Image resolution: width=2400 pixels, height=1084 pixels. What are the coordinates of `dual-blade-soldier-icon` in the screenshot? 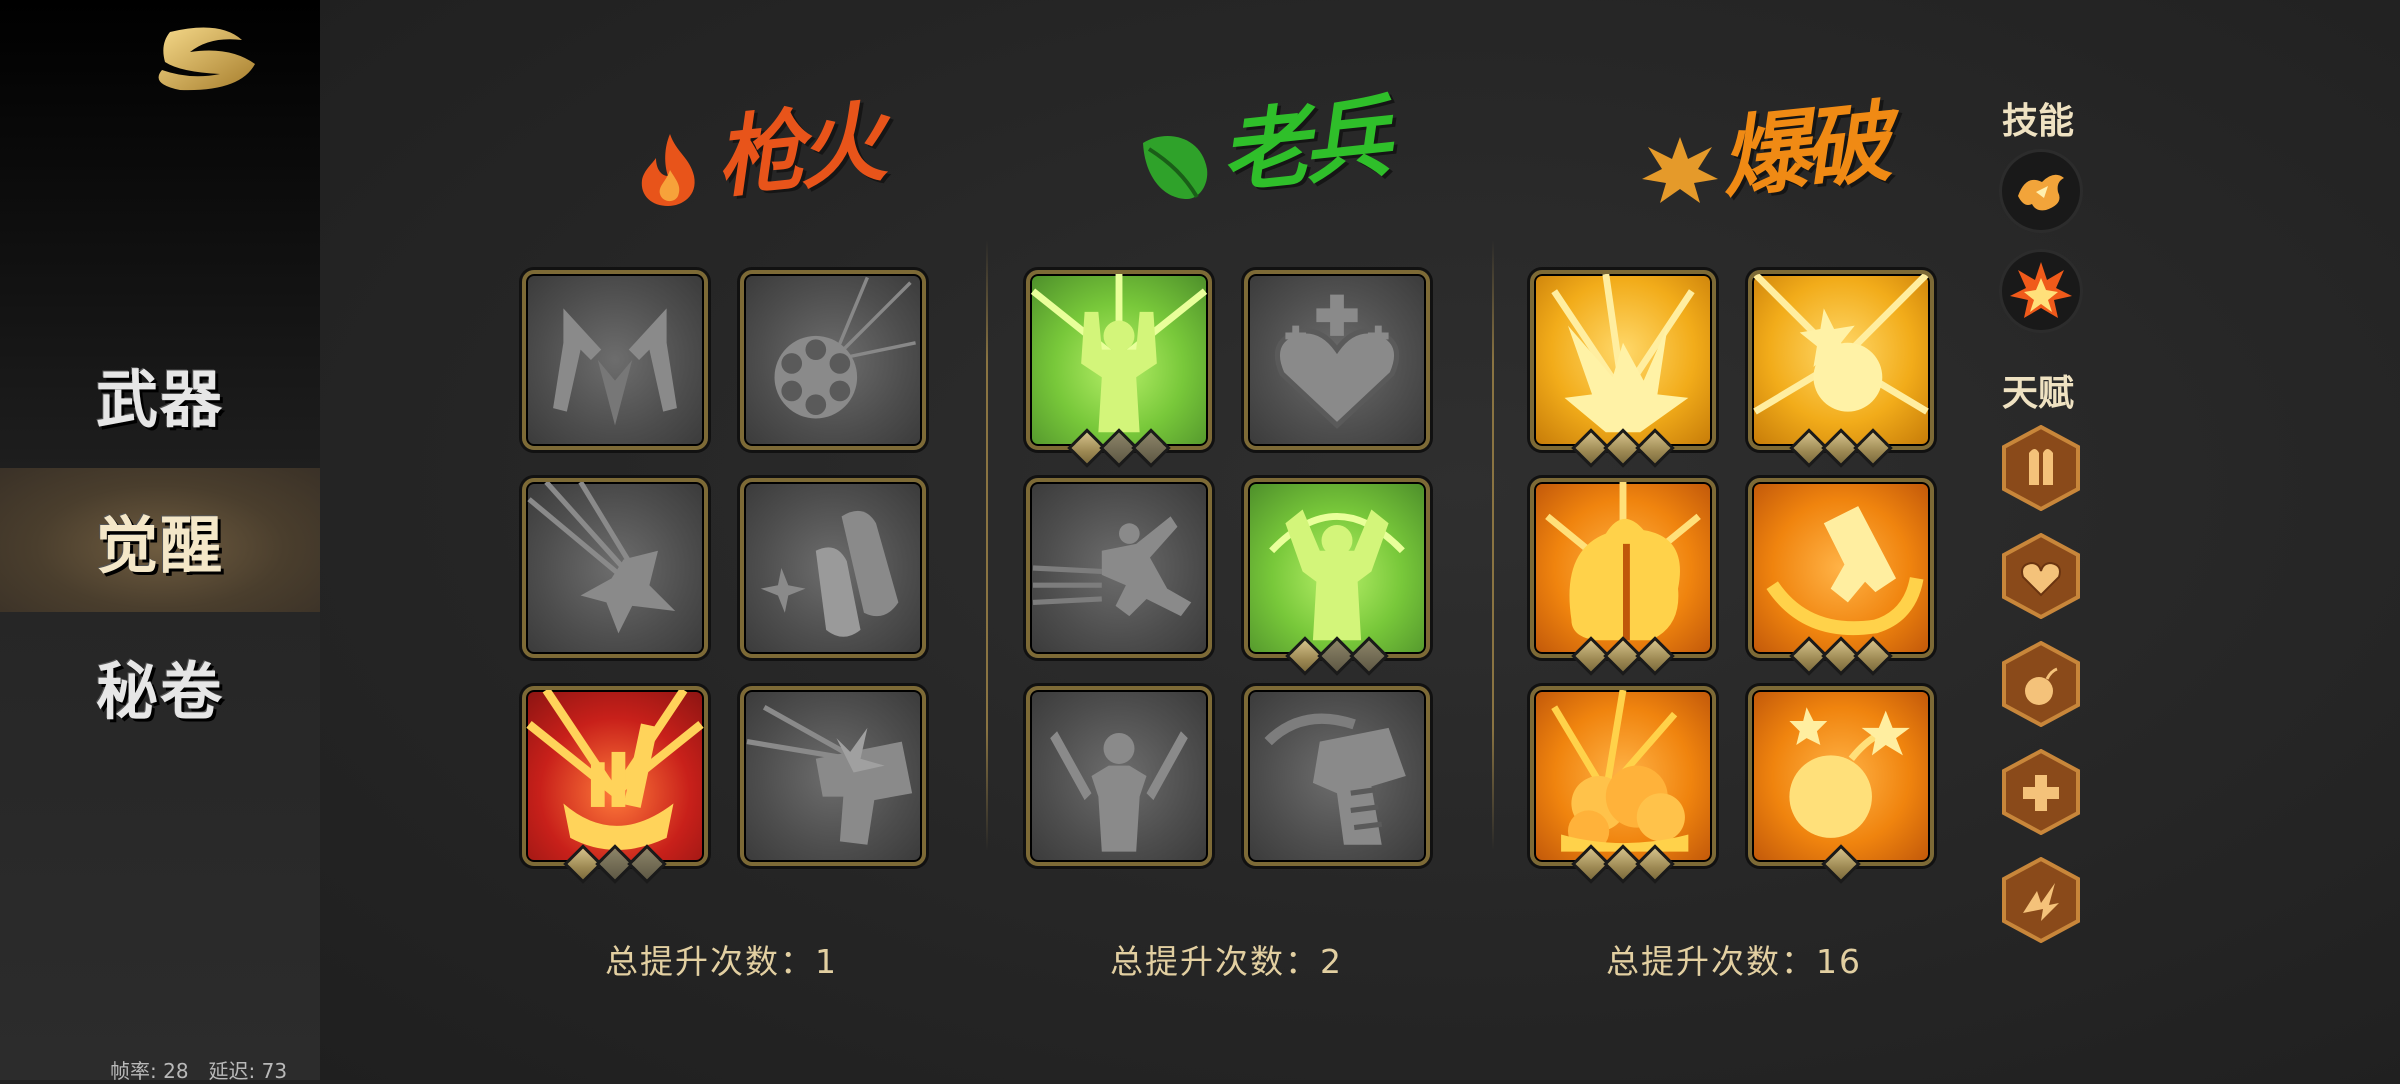 It's located at (1119, 791).